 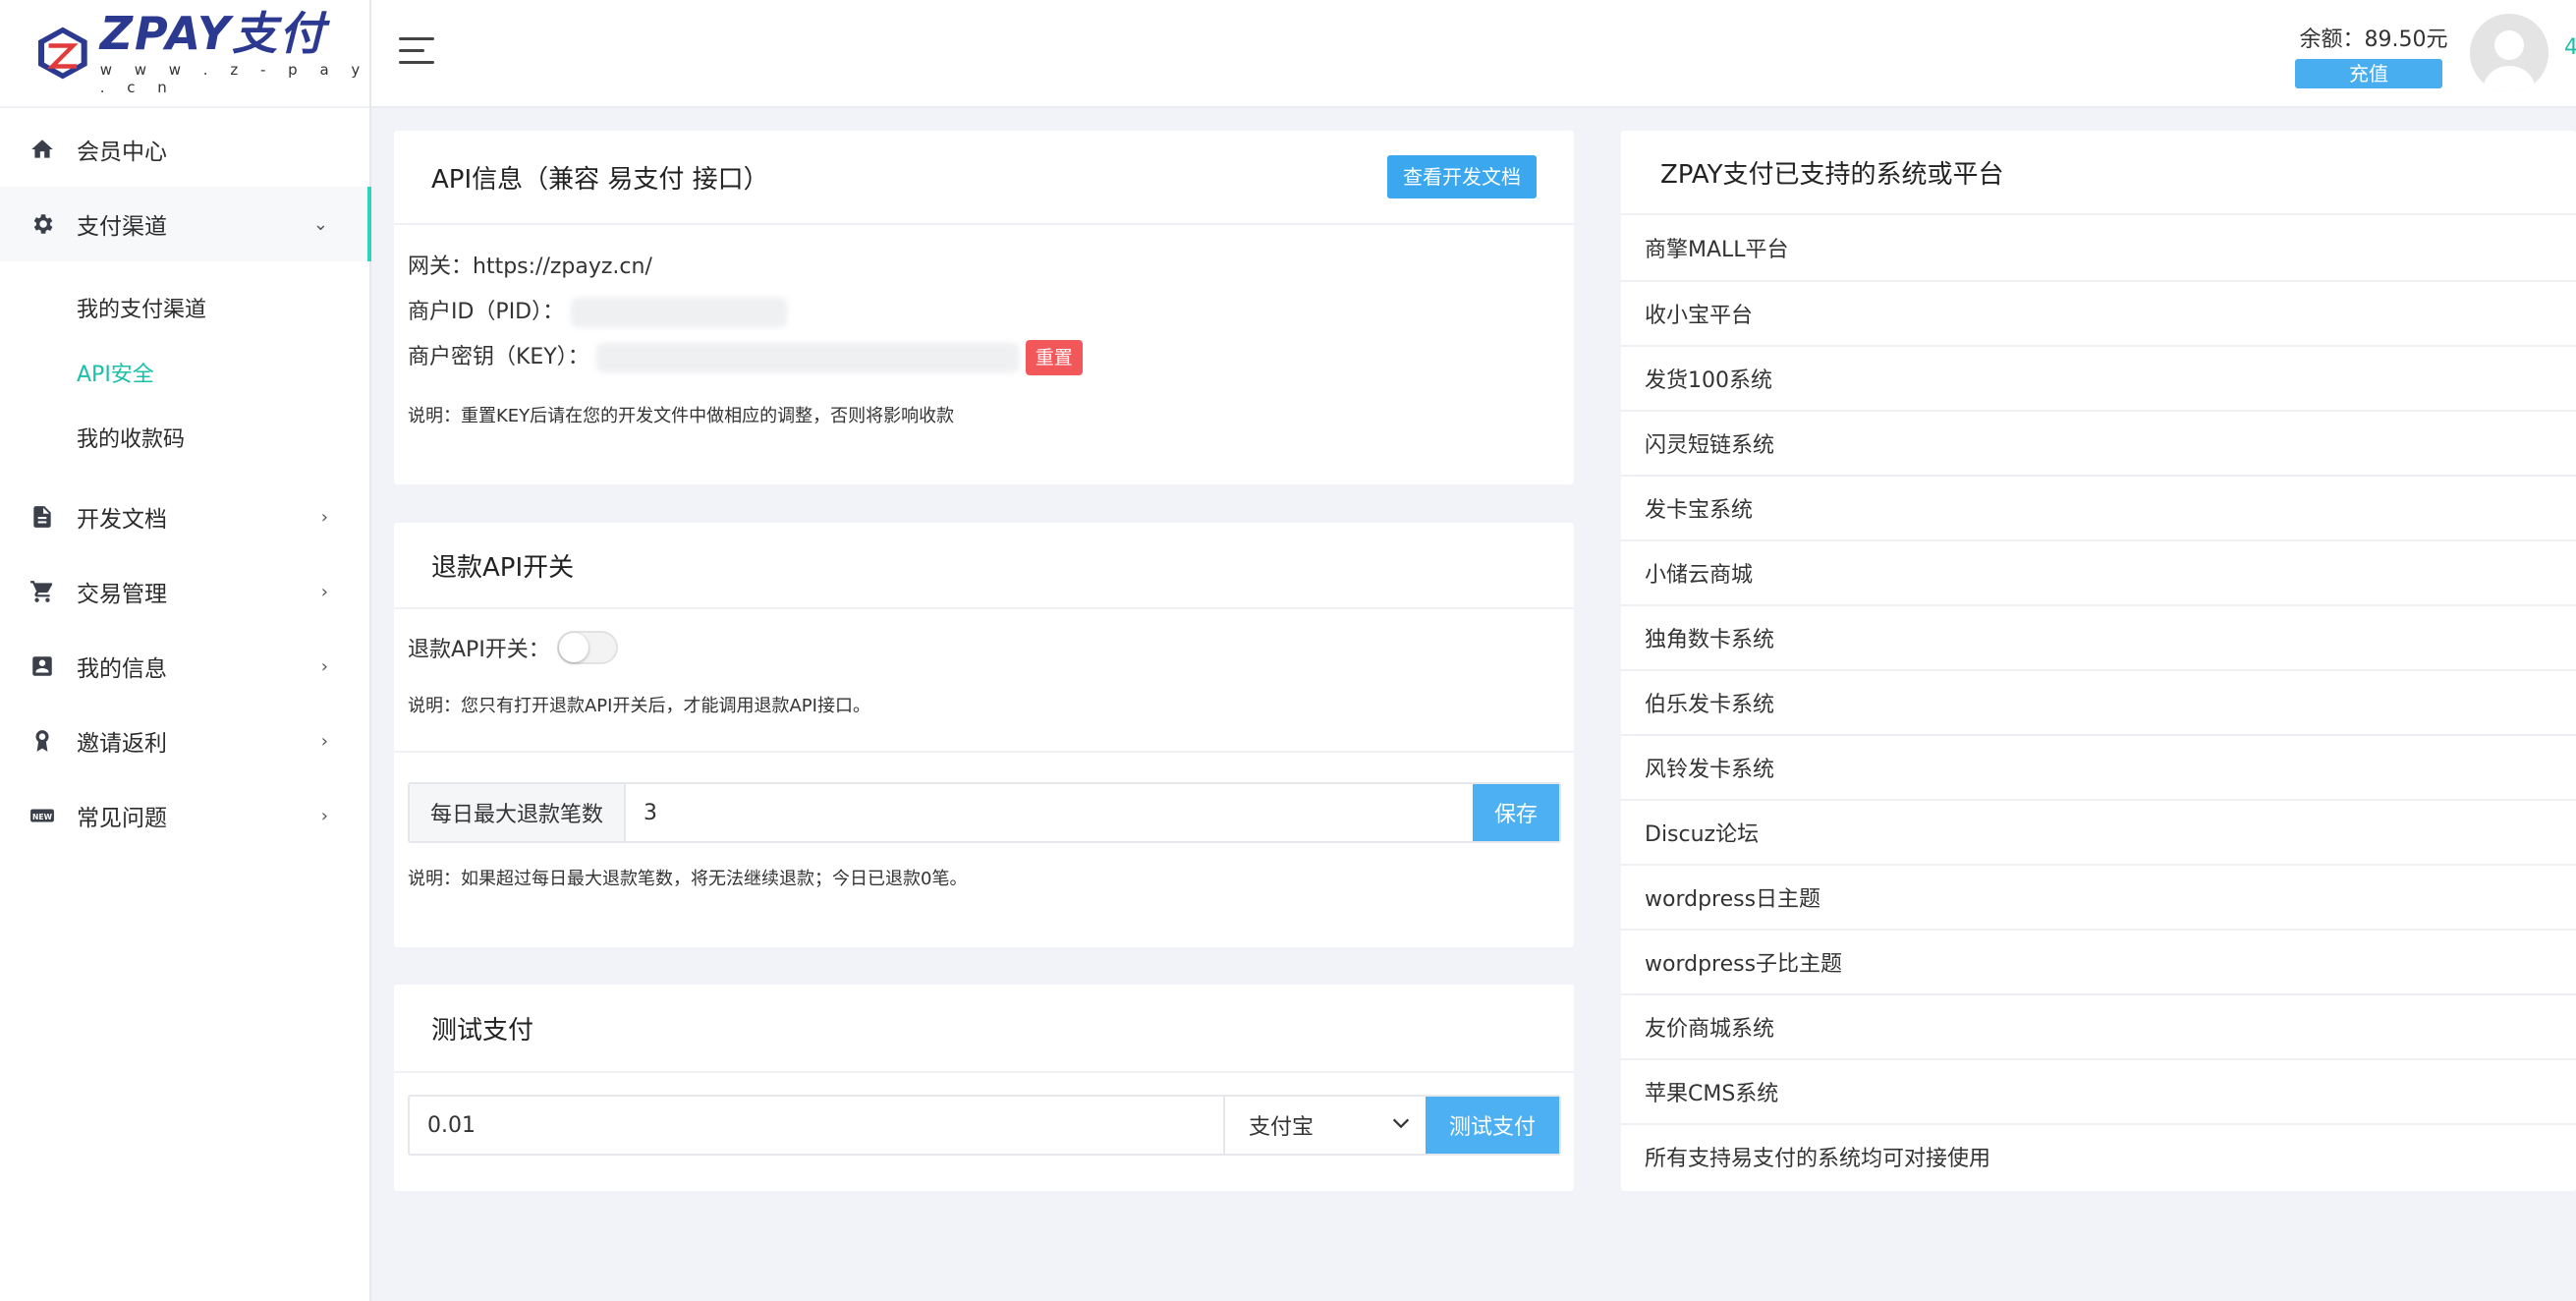 I want to click on max-refund-note: 说明：如果超过每日最大退款笔数，将无法继续退款；今日已退款0笔。, so click(x=688, y=879).